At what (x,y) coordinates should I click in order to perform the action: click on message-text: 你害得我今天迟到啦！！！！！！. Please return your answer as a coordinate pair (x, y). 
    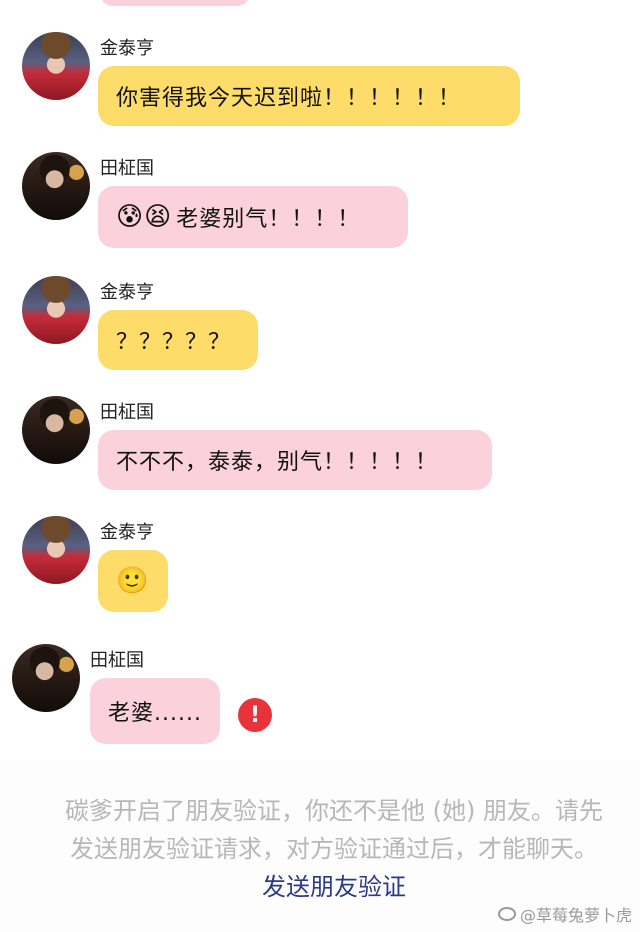
    Looking at the image, I should click on (289, 98).